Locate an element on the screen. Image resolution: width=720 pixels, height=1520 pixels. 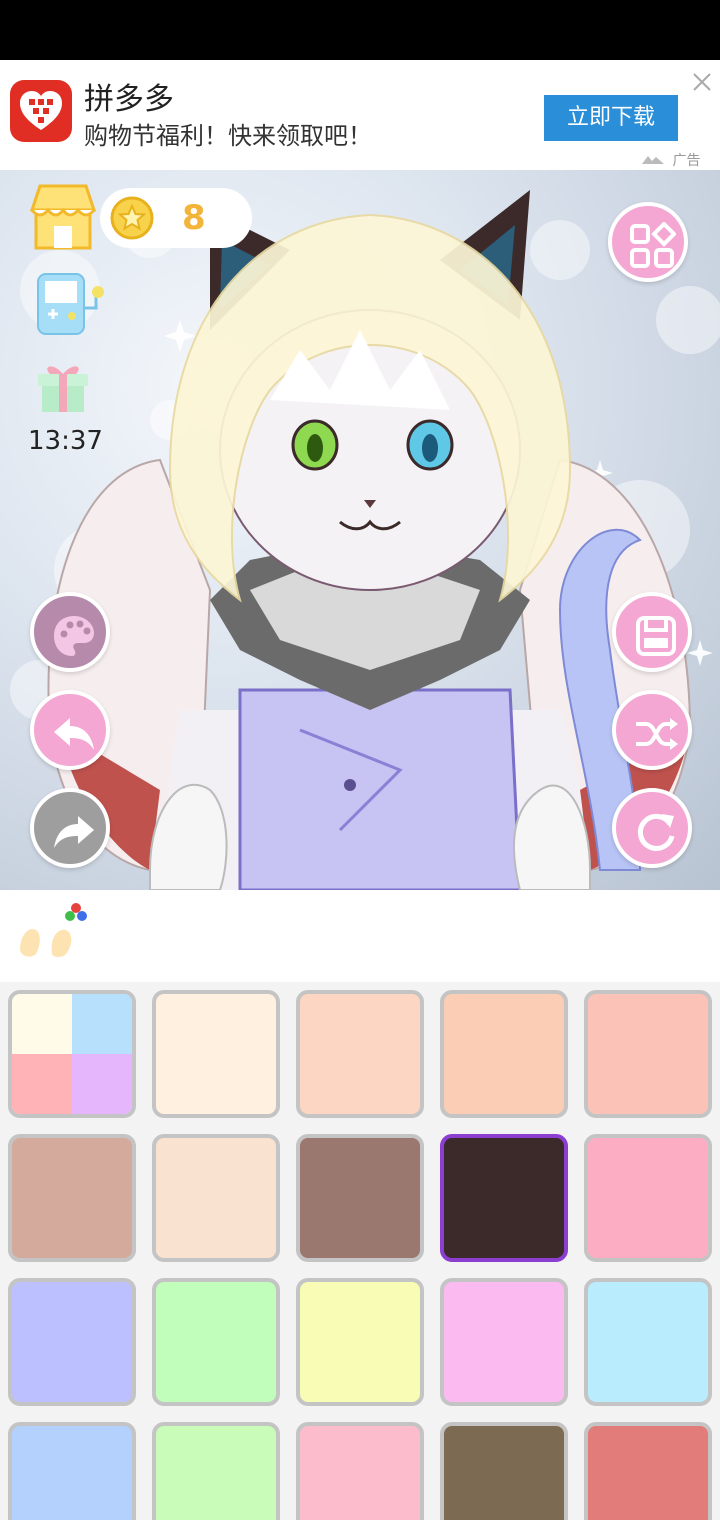
shuffle-button is located at coordinates (652, 730).